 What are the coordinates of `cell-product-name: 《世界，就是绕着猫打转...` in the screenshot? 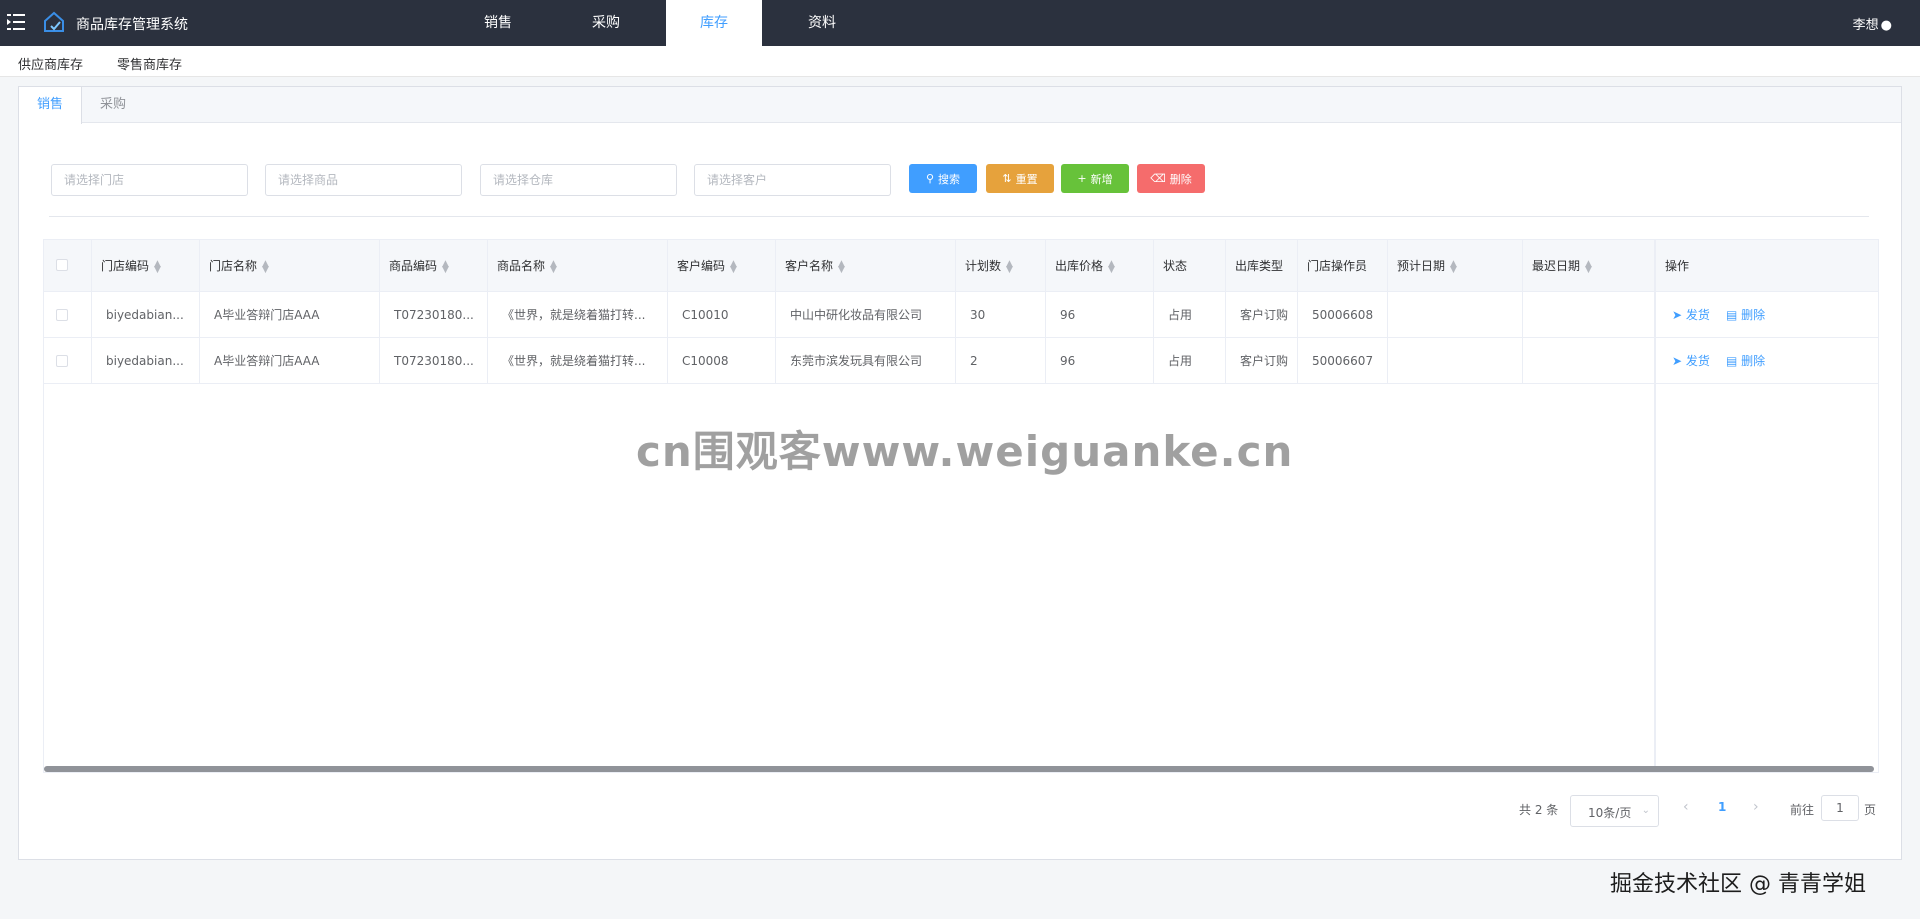 It's located at (578, 361).